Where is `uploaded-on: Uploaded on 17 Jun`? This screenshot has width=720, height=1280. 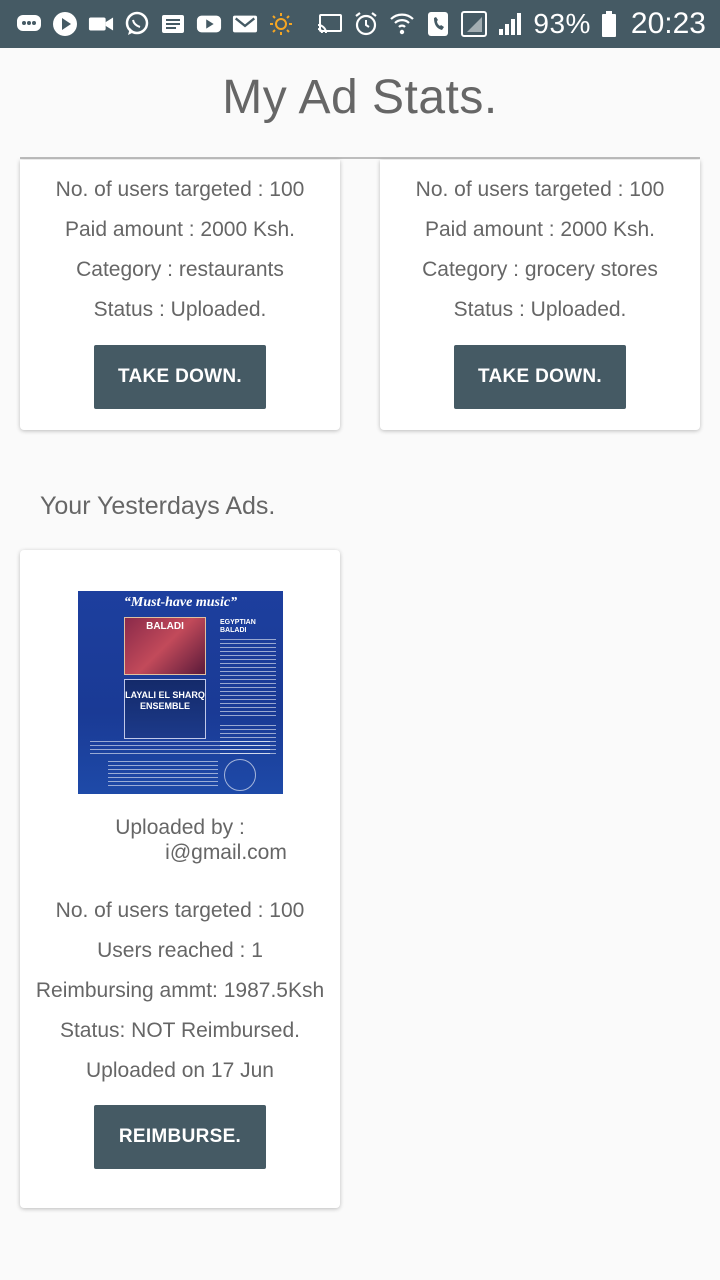
uploaded-on: Uploaded on 17 Jun is located at coordinates (180, 1070).